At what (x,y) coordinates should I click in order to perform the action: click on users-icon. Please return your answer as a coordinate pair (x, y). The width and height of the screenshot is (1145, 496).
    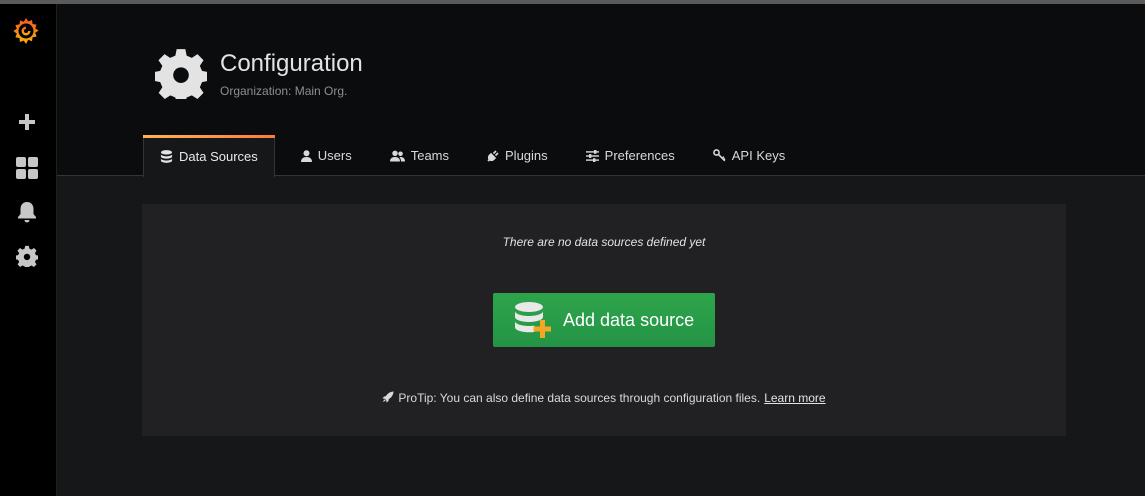
    Looking at the image, I should click on (397, 155).